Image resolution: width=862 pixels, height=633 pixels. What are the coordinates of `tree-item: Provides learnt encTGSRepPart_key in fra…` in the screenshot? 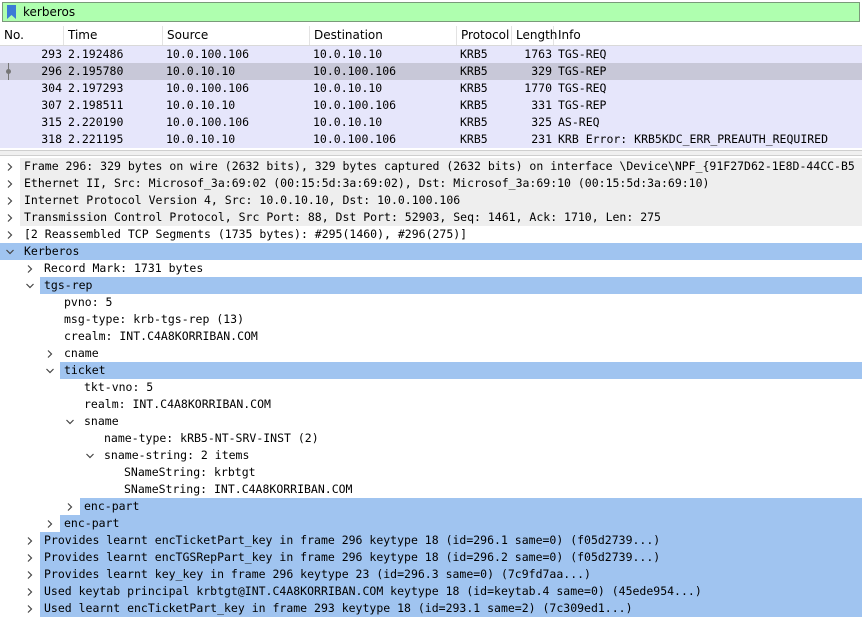 It's located at (431, 557).